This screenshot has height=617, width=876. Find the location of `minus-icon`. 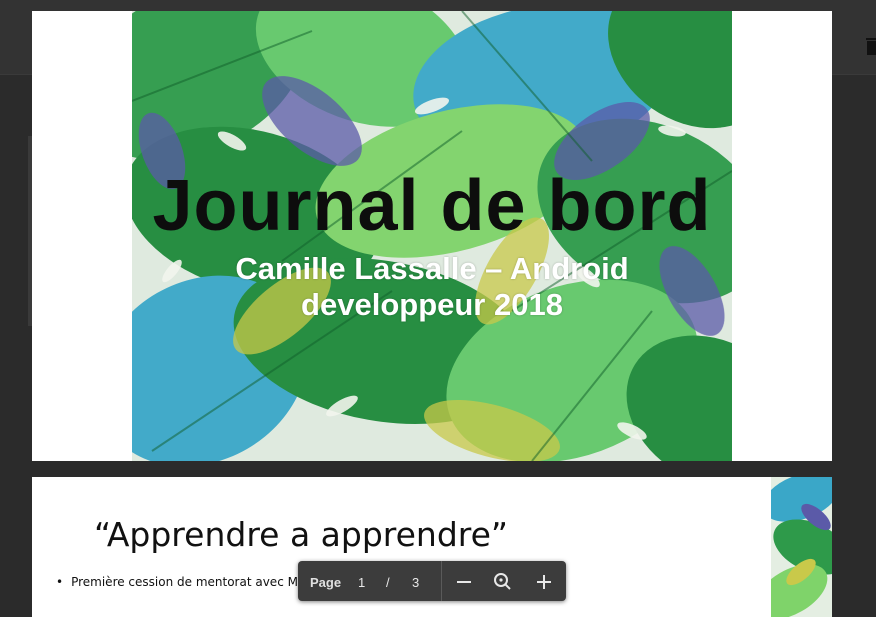

minus-icon is located at coordinates (464, 582).